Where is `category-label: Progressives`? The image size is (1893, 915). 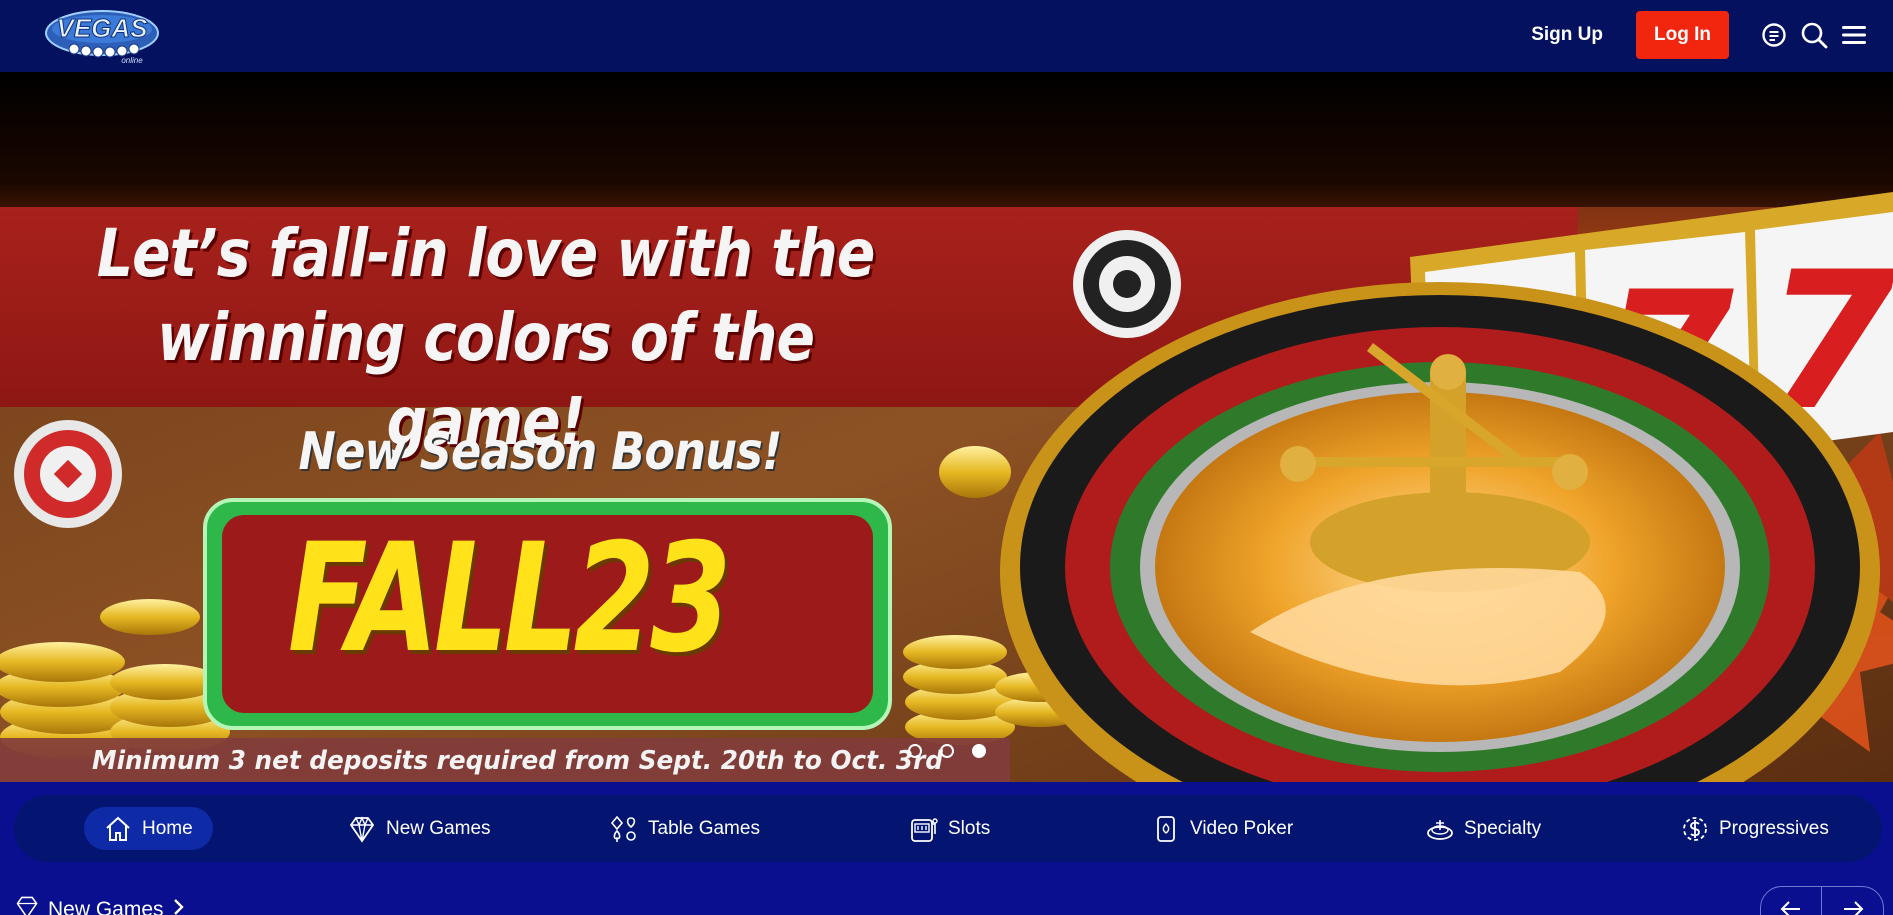
category-label: Progressives is located at coordinates (1774, 828).